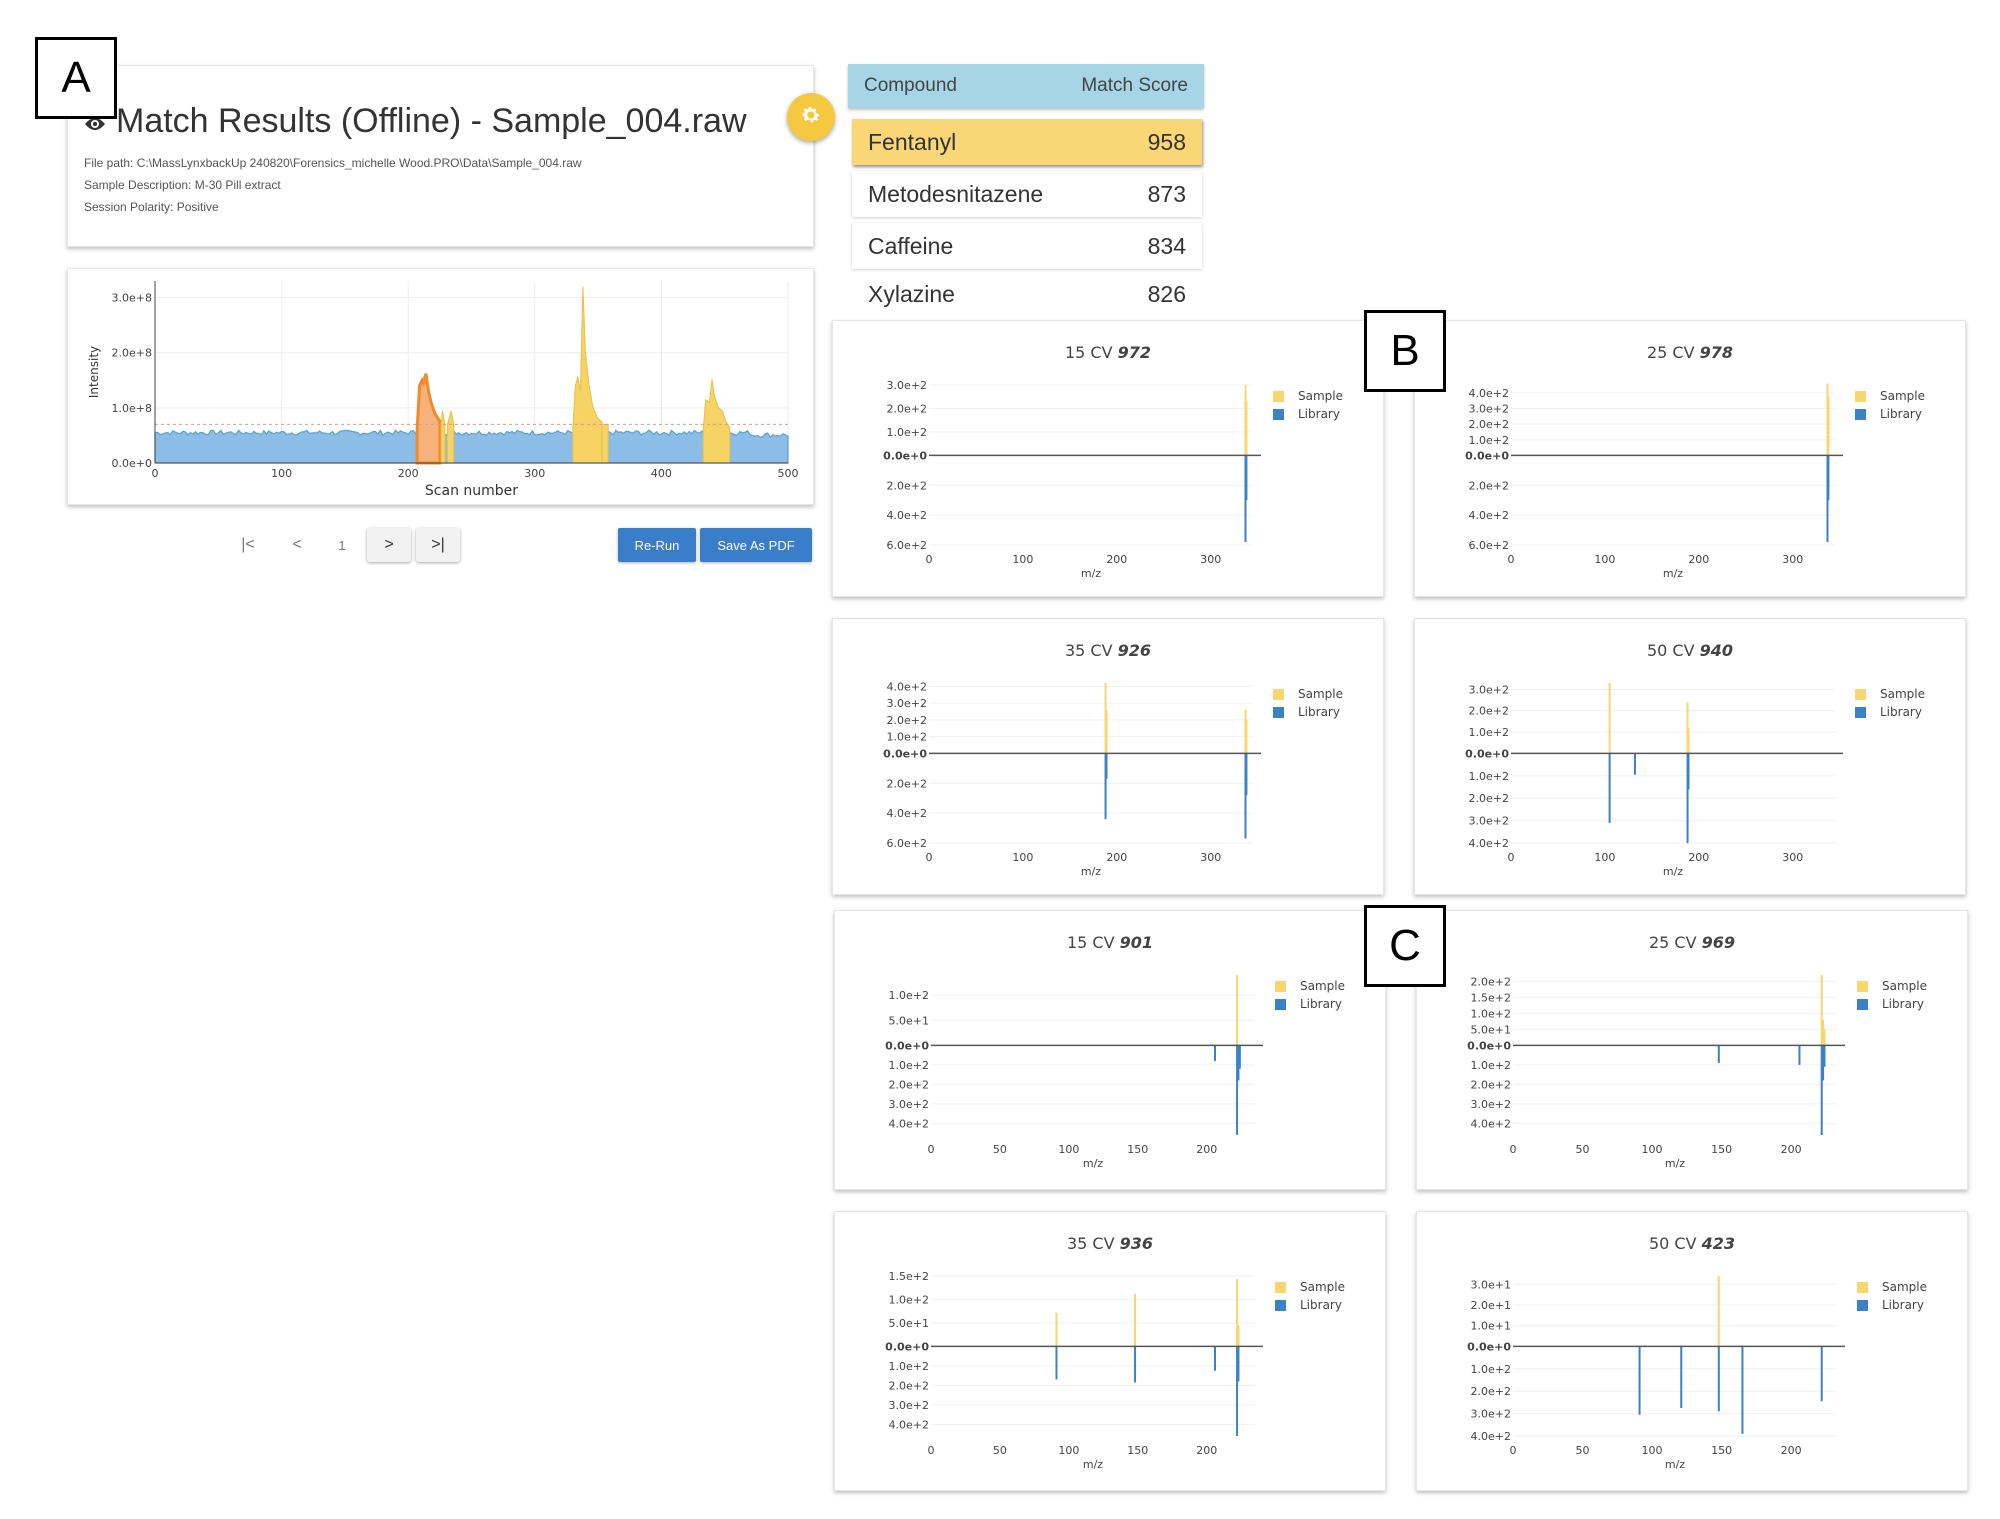 The width and height of the screenshot is (2000, 1519). What do you see at coordinates (1027, 292) in the screenshot?
I see `table-row-xylazine: Xylazine 826` at bounding box center [1027, 292].